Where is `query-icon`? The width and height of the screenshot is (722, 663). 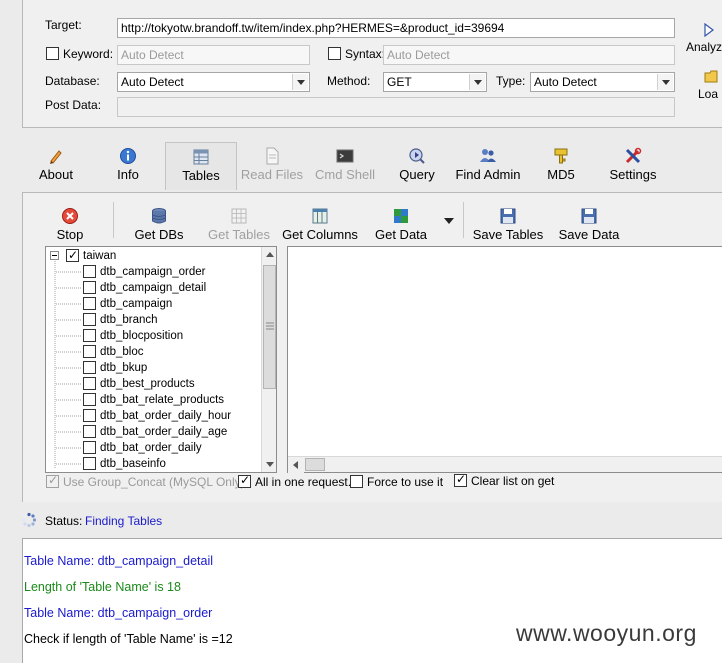 query-icon is located at coordinates (417, 156).